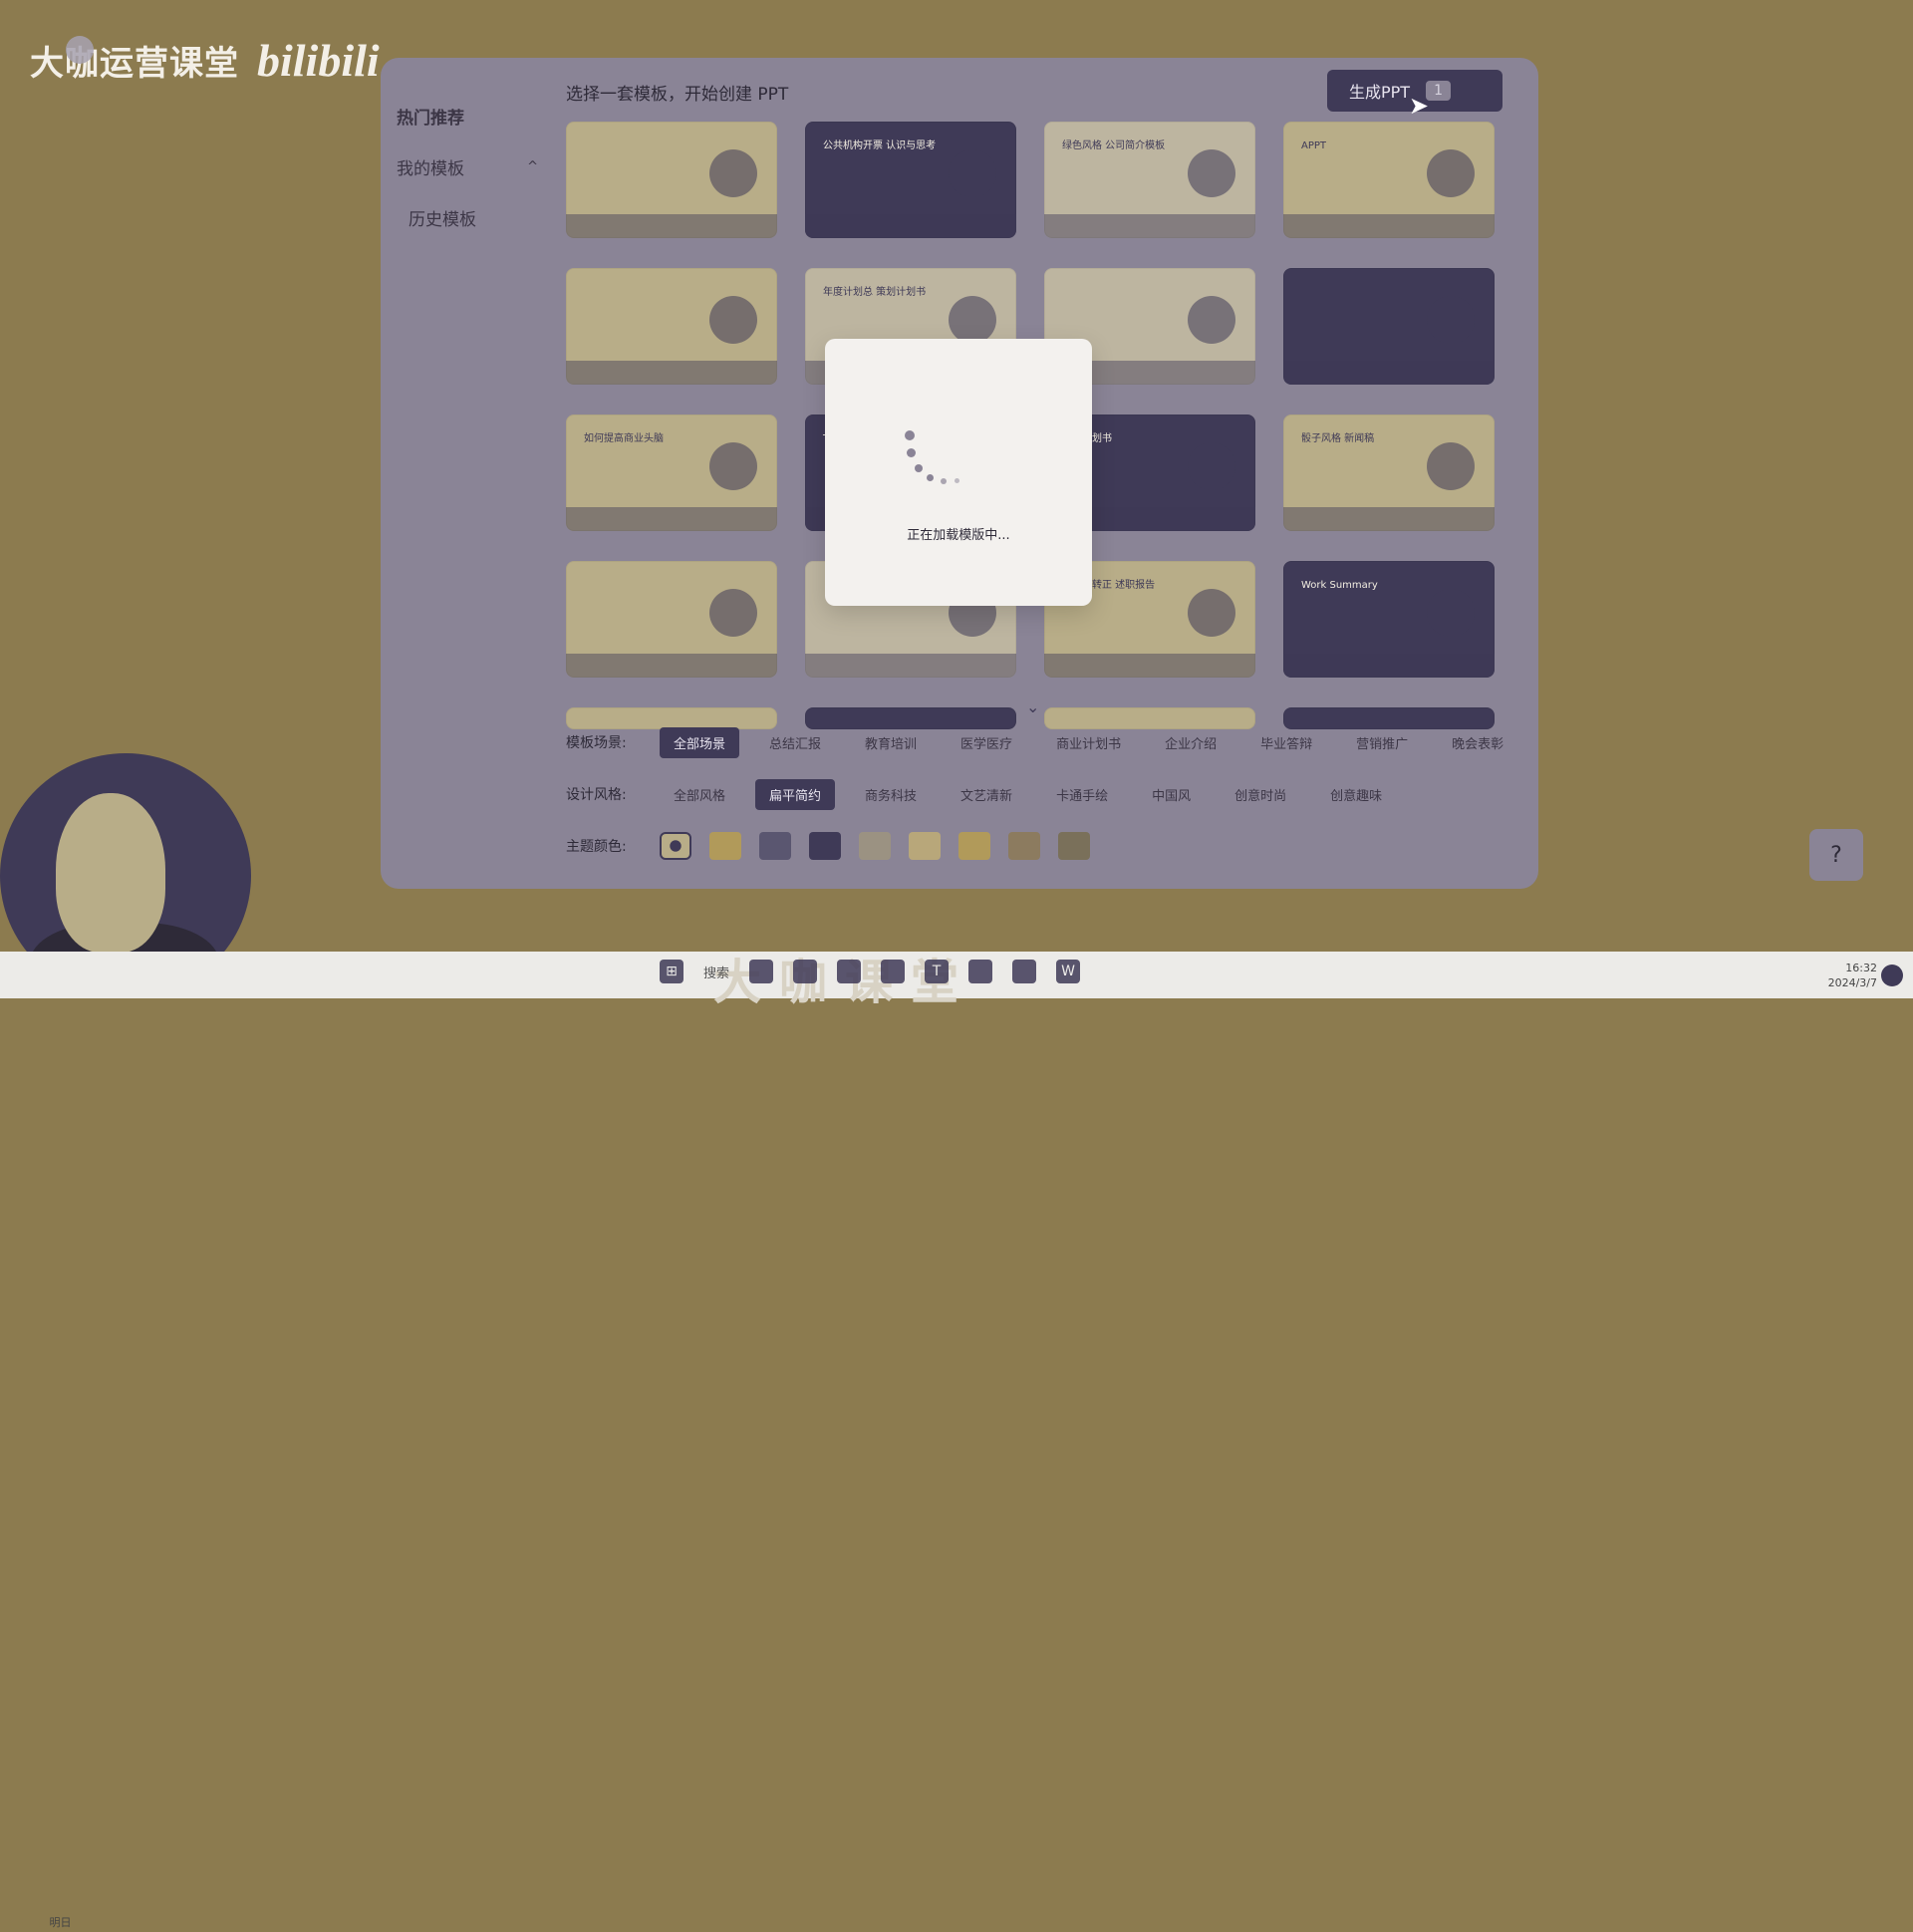 The width and height of the screenshot is (1913, 1932). What do you see at coordinates (1088, 742) in the screenshot?
I see `scene-chip: 商业计划书` at bounding box center [1088, 742].